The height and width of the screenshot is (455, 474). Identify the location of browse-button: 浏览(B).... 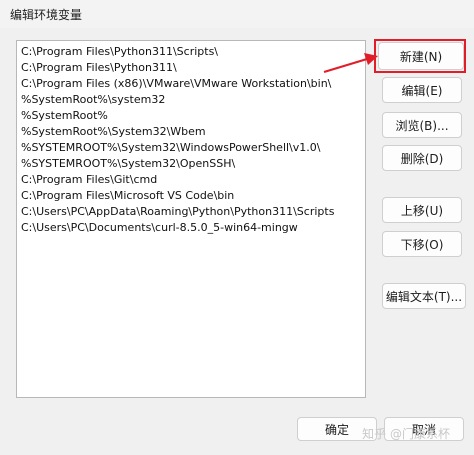
(422, 125).